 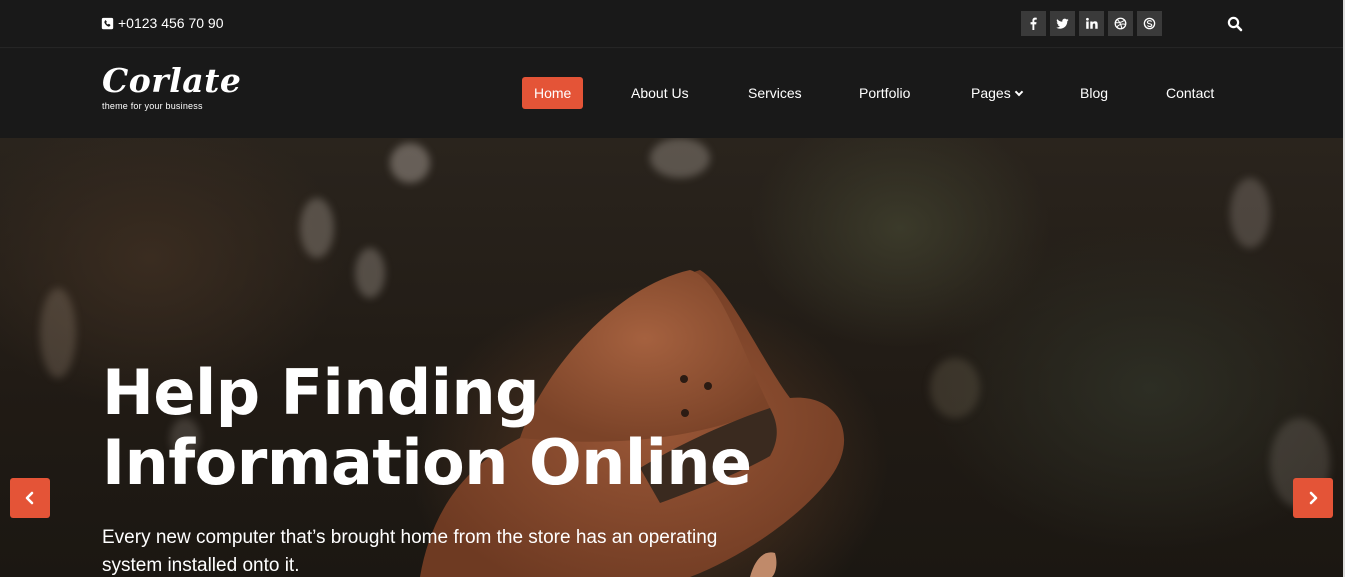 I want to click on headline-line-2: Information Online, so click(x=427, y=462).